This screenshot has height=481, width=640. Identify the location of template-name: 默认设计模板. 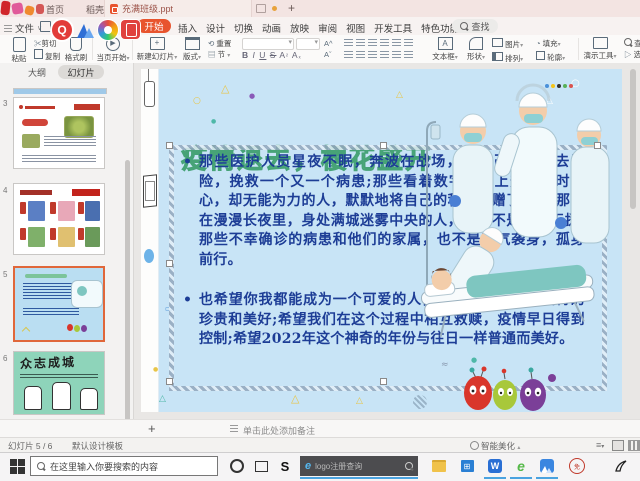
(97, 446).